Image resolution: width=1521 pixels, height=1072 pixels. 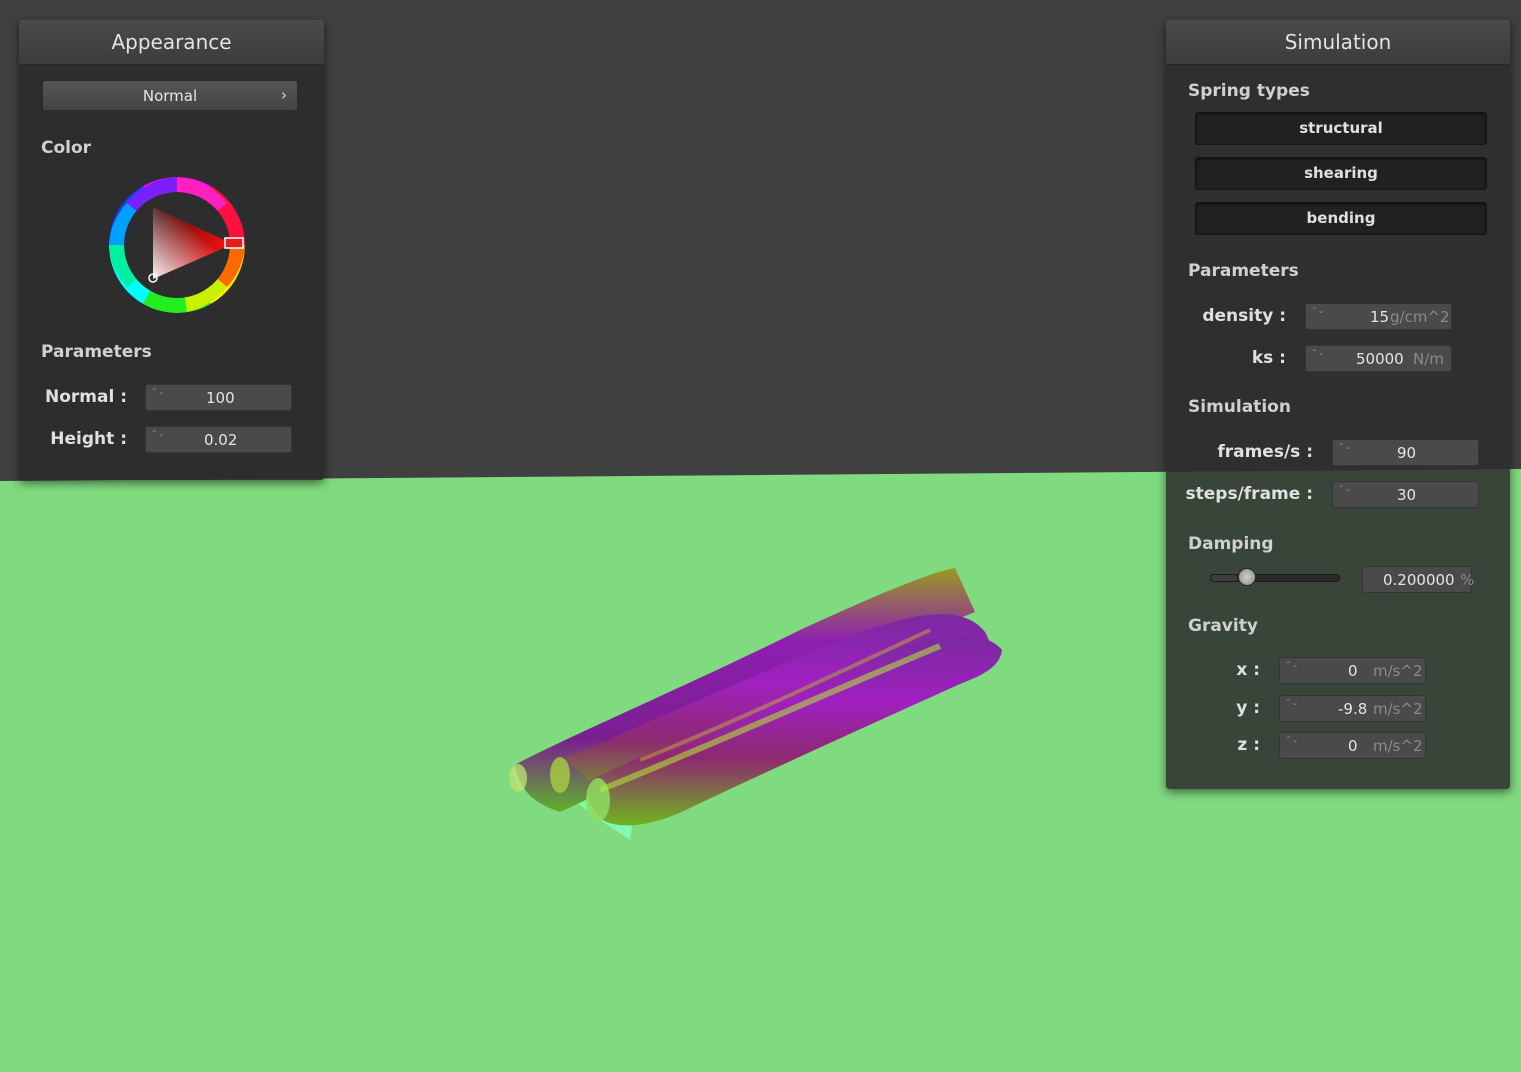 I want to click on ks-unit: N/m, so click(x=1428, y=359).